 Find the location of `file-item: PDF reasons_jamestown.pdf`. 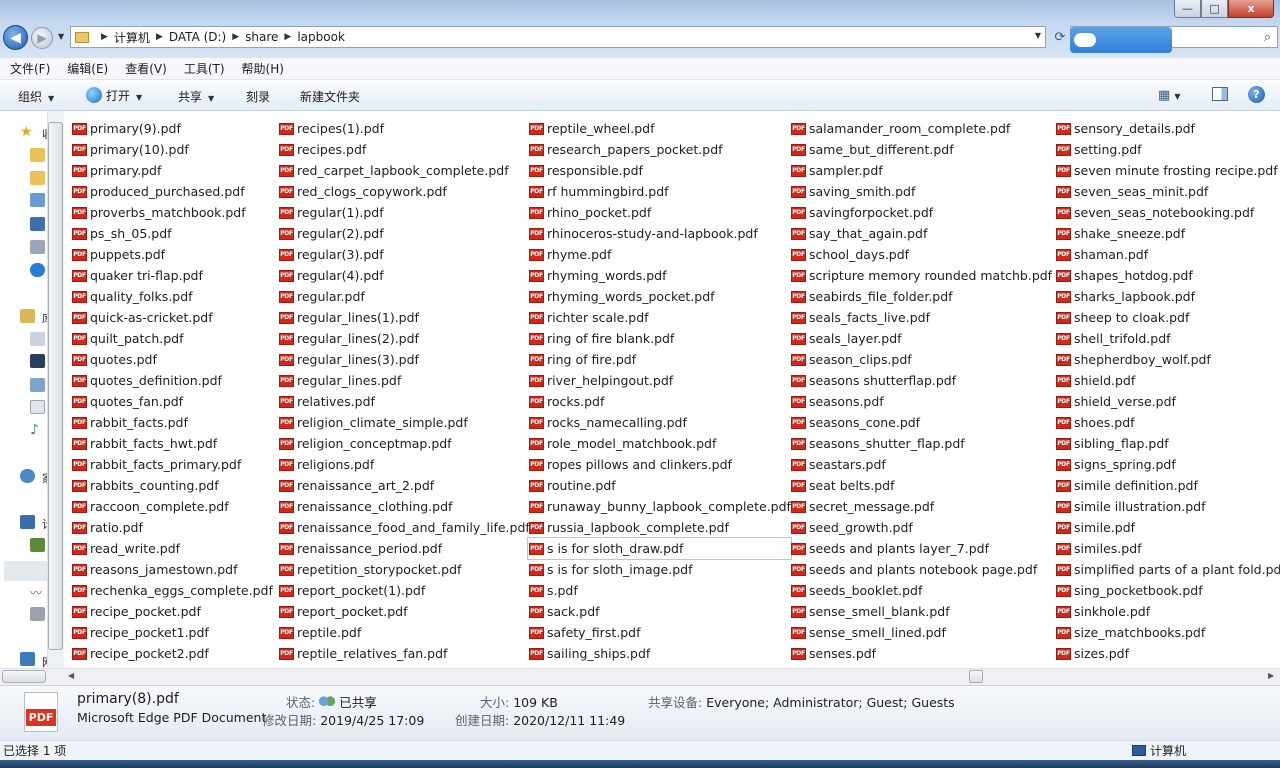

file-item: PDF reasons_jamestown.pdf is located at coordinates (172, 569).